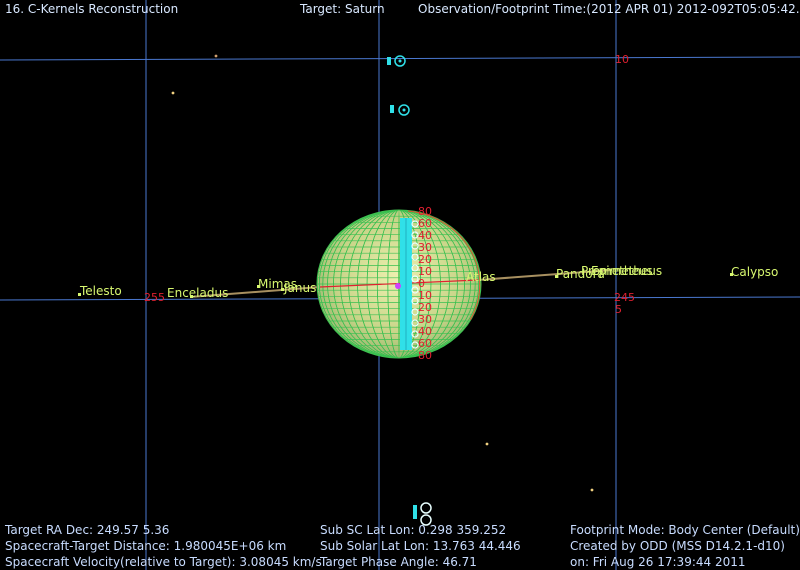 Image resolution: width=800 pixels, height=570 pixels. Describe the element at coordinates (300, 288) in the screenshot. I see `moon-label-janus: Janus` at that location.